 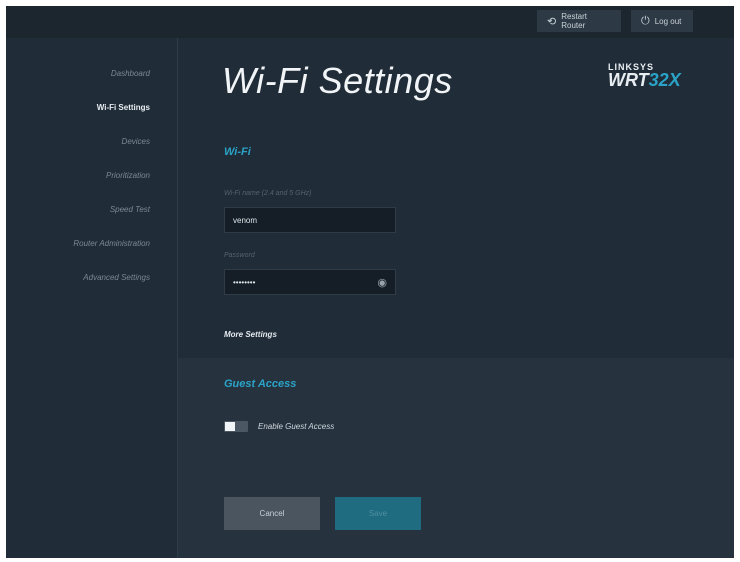 I want to click on password-value: ••••••••, so click(x=244, y=282).